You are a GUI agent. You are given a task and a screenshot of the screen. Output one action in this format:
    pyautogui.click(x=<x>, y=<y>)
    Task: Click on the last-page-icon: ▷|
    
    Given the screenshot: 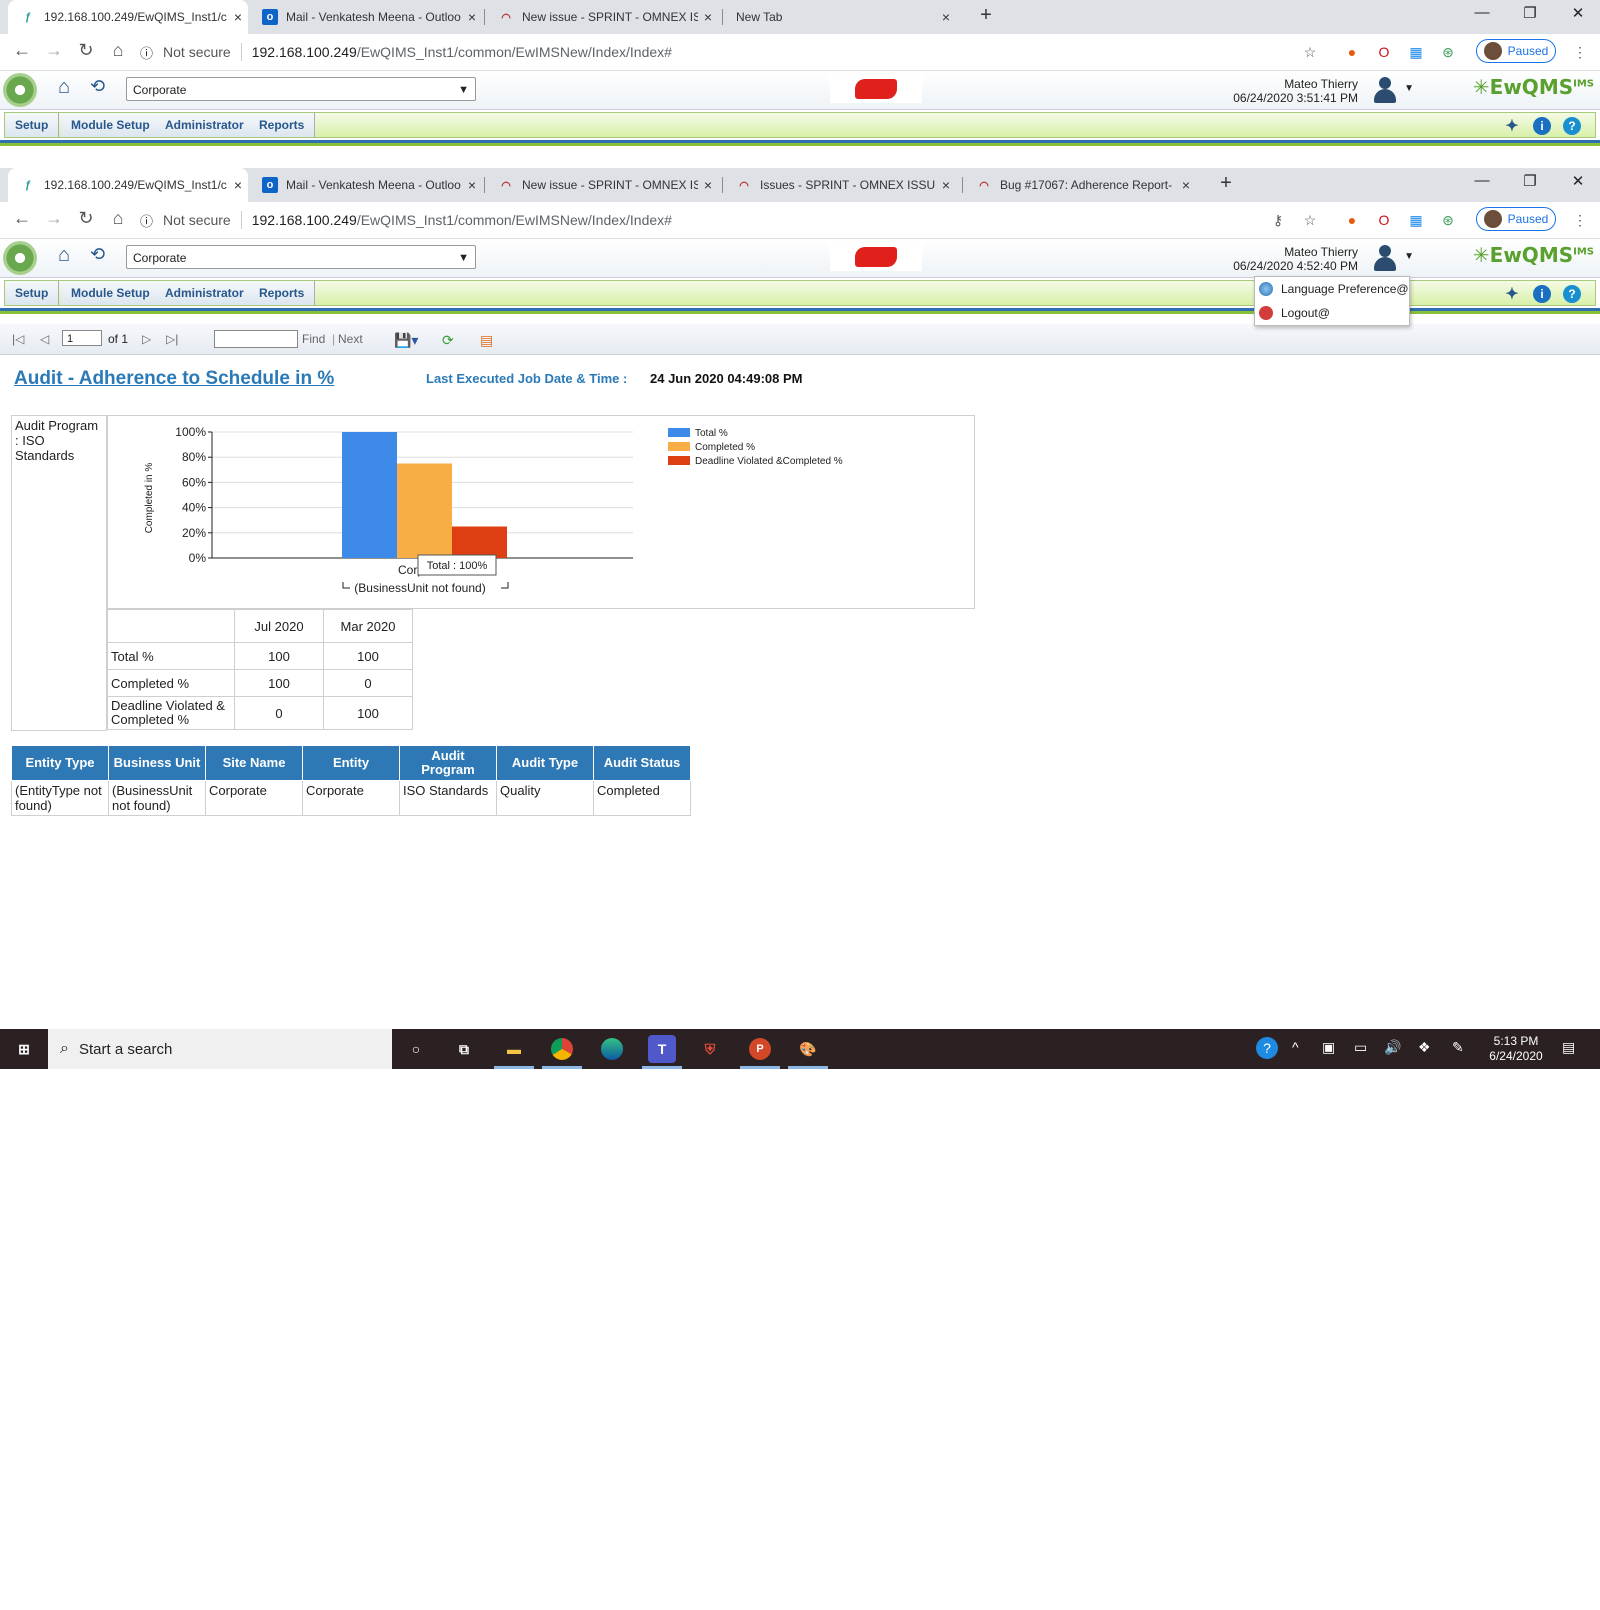 What is the action you would take?
    pyautogui.click(x=172, y=339)
    